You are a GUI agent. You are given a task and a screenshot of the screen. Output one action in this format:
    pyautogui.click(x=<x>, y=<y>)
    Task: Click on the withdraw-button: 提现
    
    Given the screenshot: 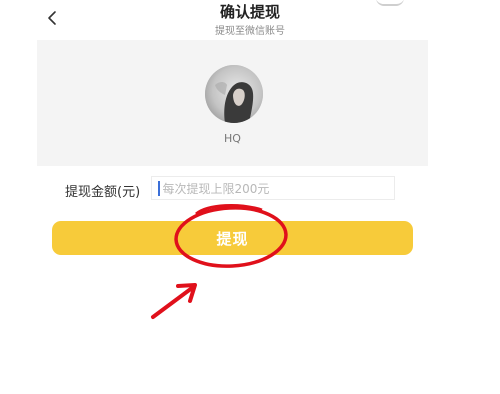 What is the action you would take?
    pyautogui.click(x=232, y=238)
    